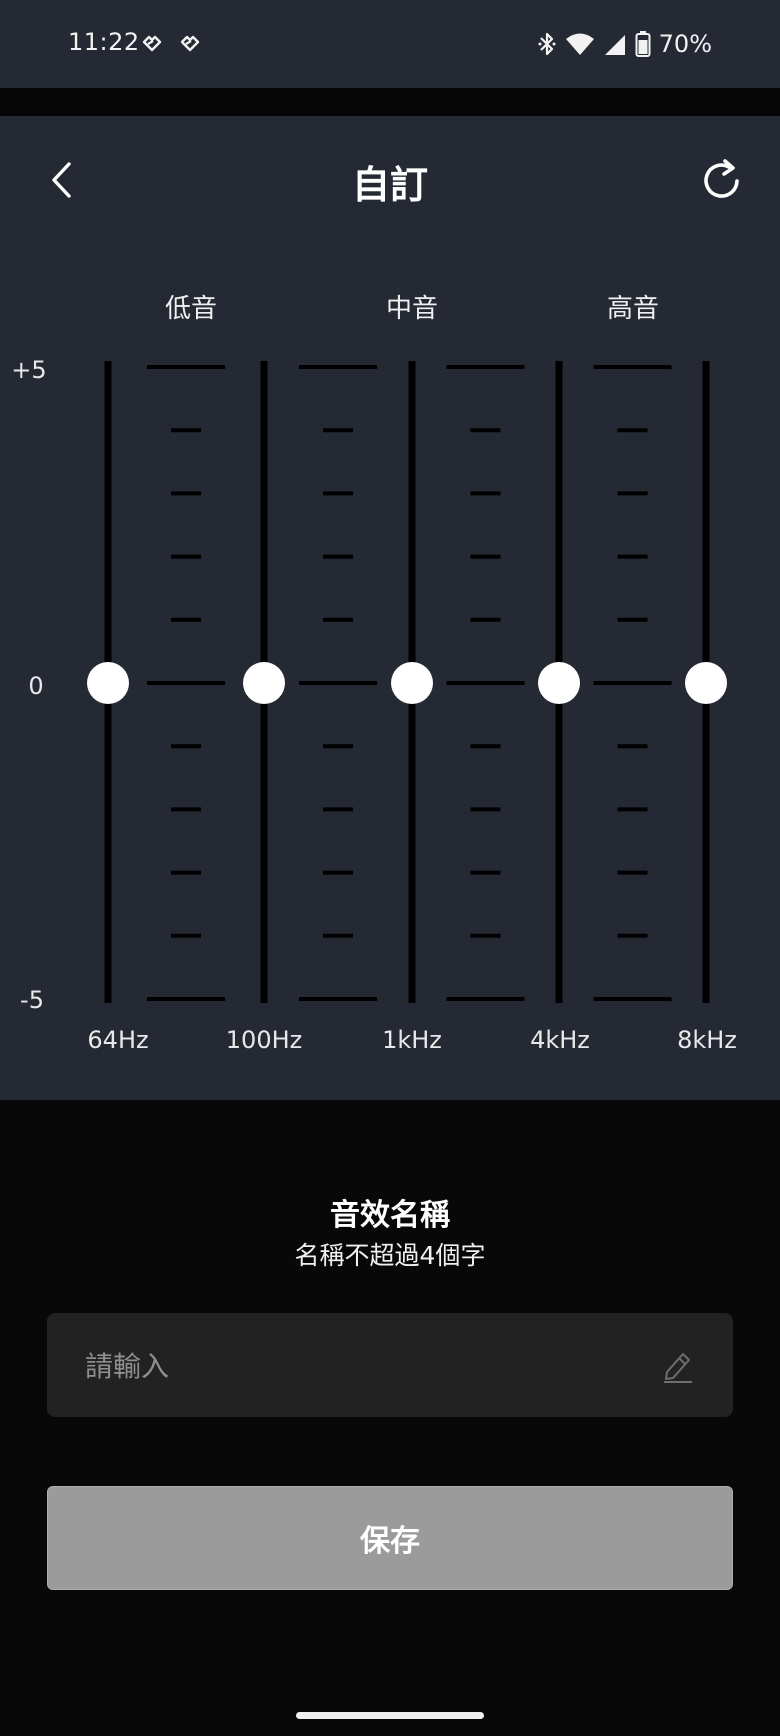 This screenshot has width=780, height=1736. I want to click on status-divider, so click(390, 102).